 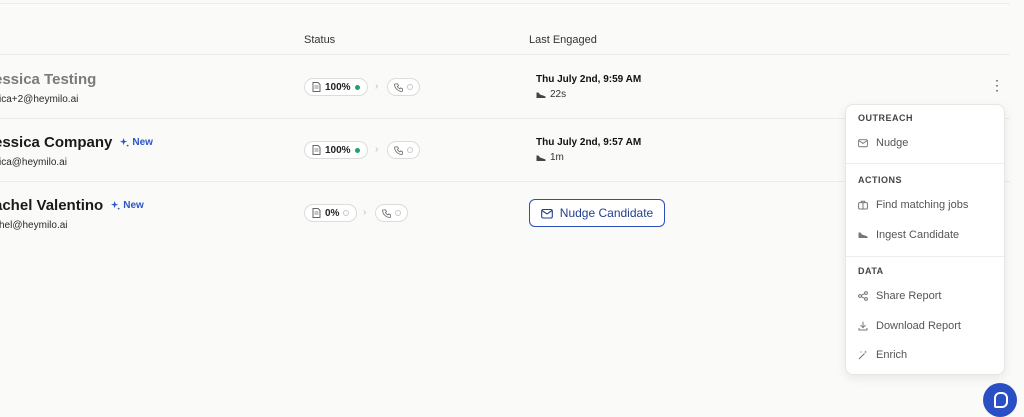 What do you see at coordinates (33, 162) in the screenshot?
I see `candidate-email: sica@heymilo.ai` at bounding box center [33, 162].